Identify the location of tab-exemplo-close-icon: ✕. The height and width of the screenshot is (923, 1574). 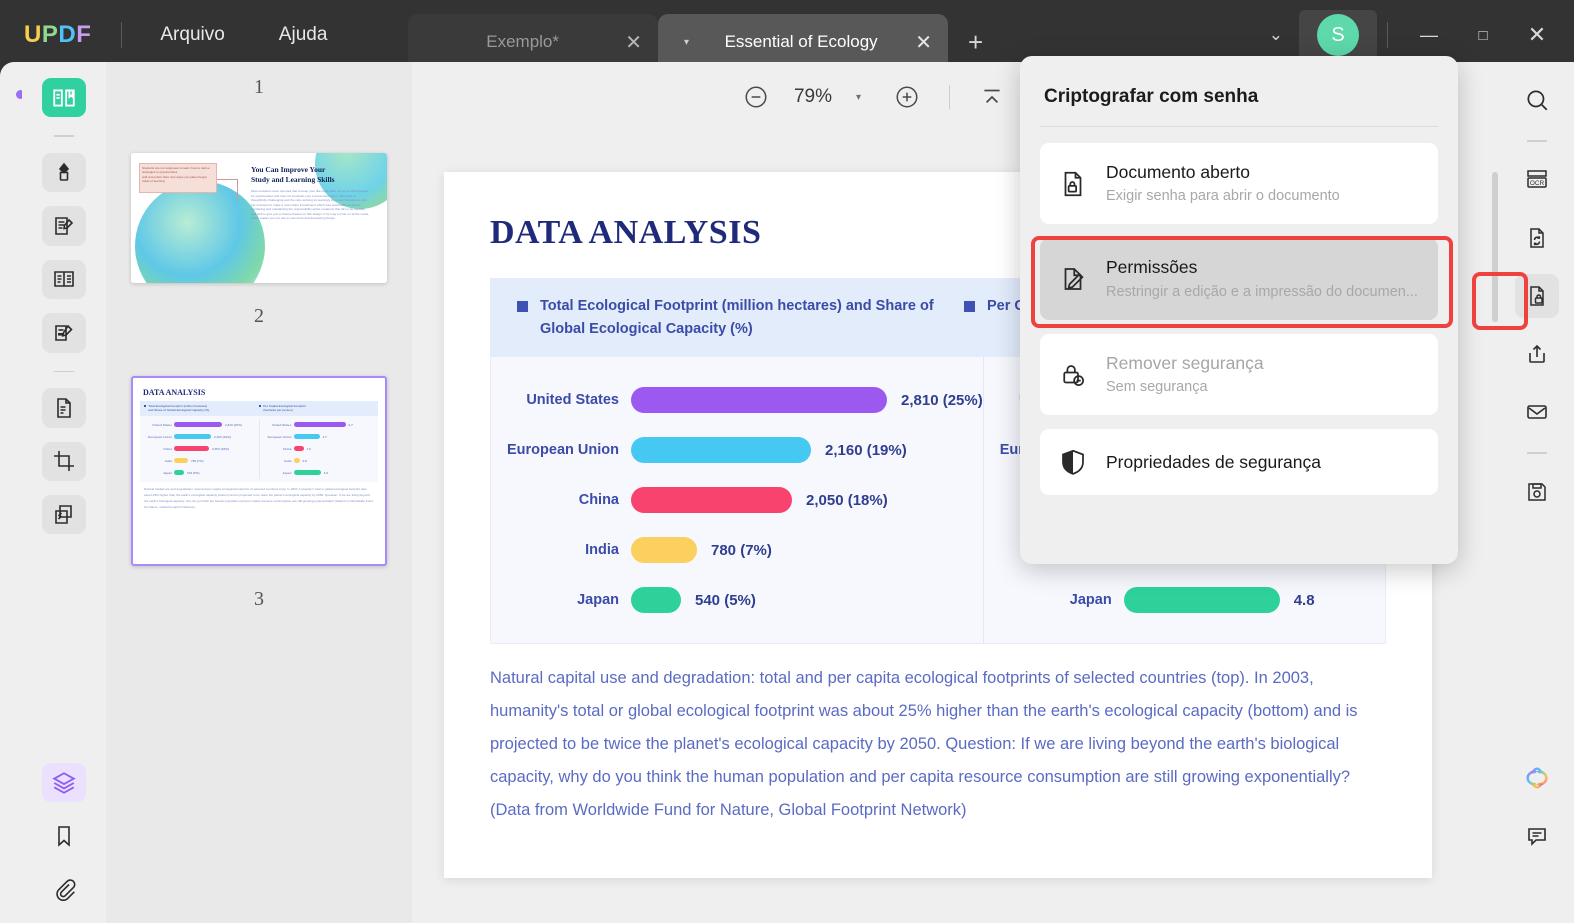
(633, 42).